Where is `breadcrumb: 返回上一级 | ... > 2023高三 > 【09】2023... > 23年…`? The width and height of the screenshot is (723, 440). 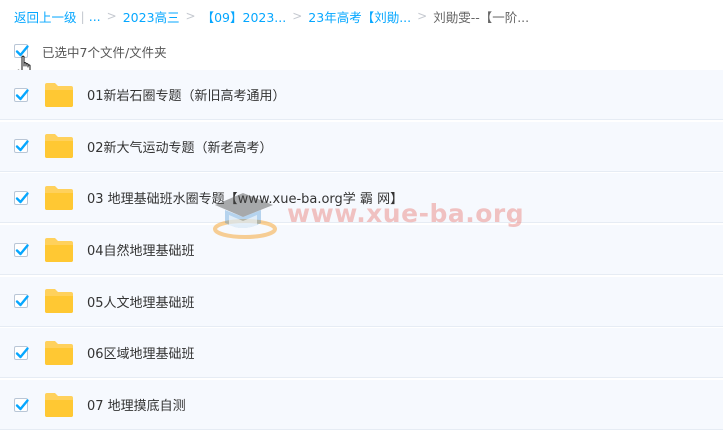 breadcrumb: 返回上一级 | ... > 2023高三 > 【09】2023... > 23年… is located at coordinates (361, 16).